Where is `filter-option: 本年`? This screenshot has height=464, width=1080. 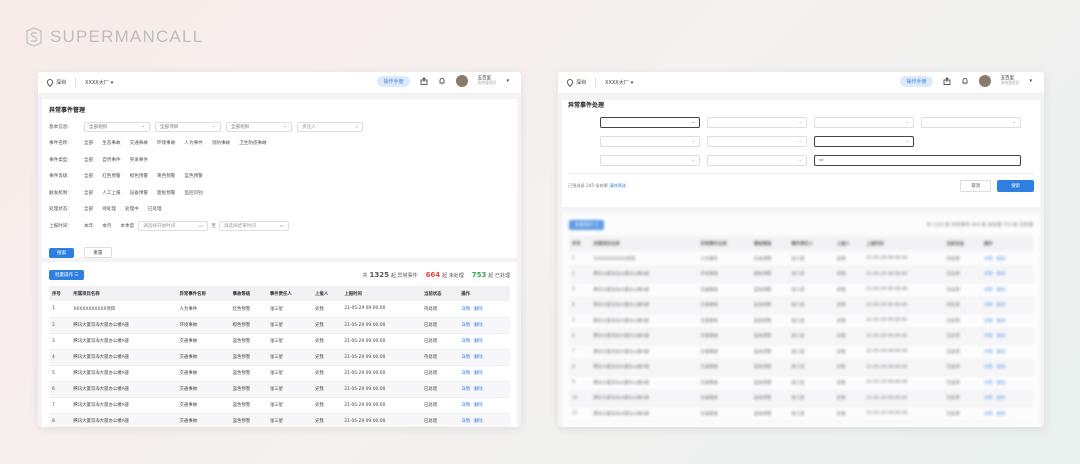
filter-option: 本年 is located at coordinates (88, 226).